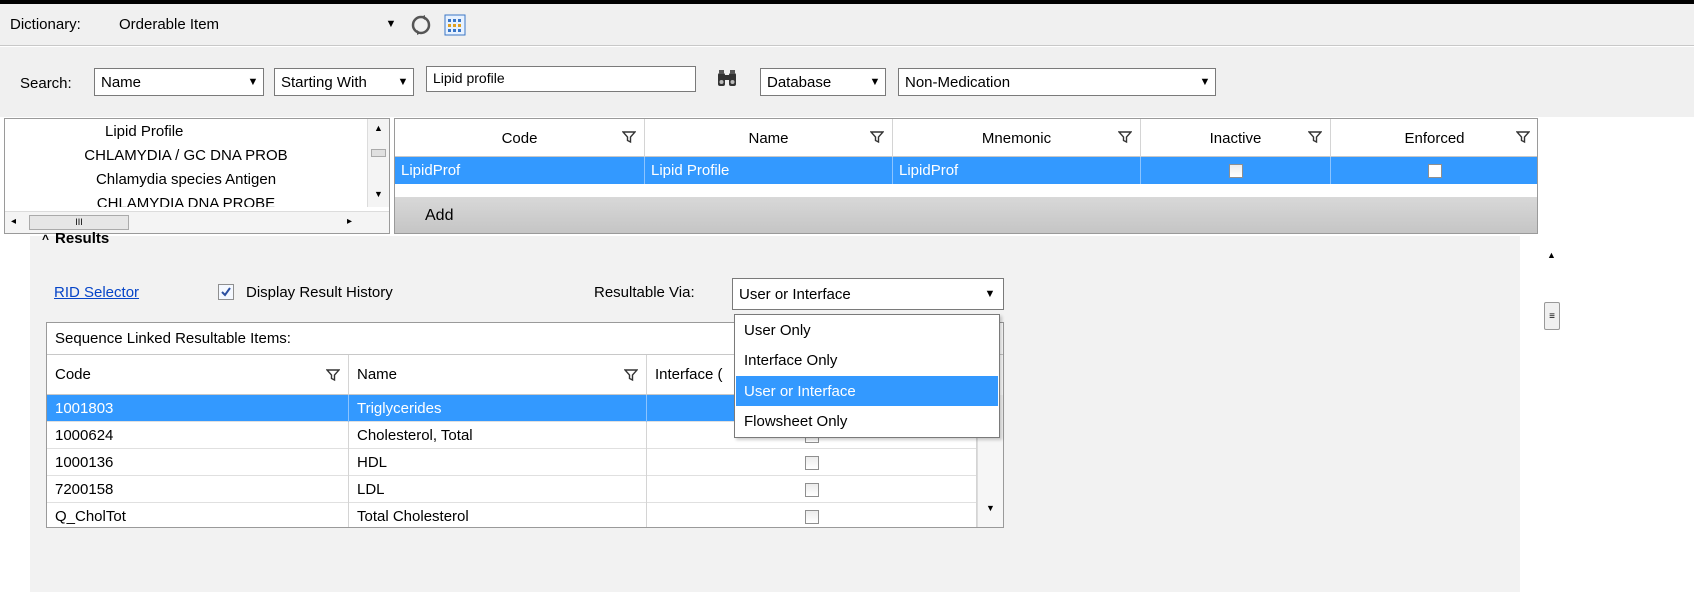 The height and width of the screenshot is (606, 1694). I want to click on cell-name: LDL, so click(498, 489).